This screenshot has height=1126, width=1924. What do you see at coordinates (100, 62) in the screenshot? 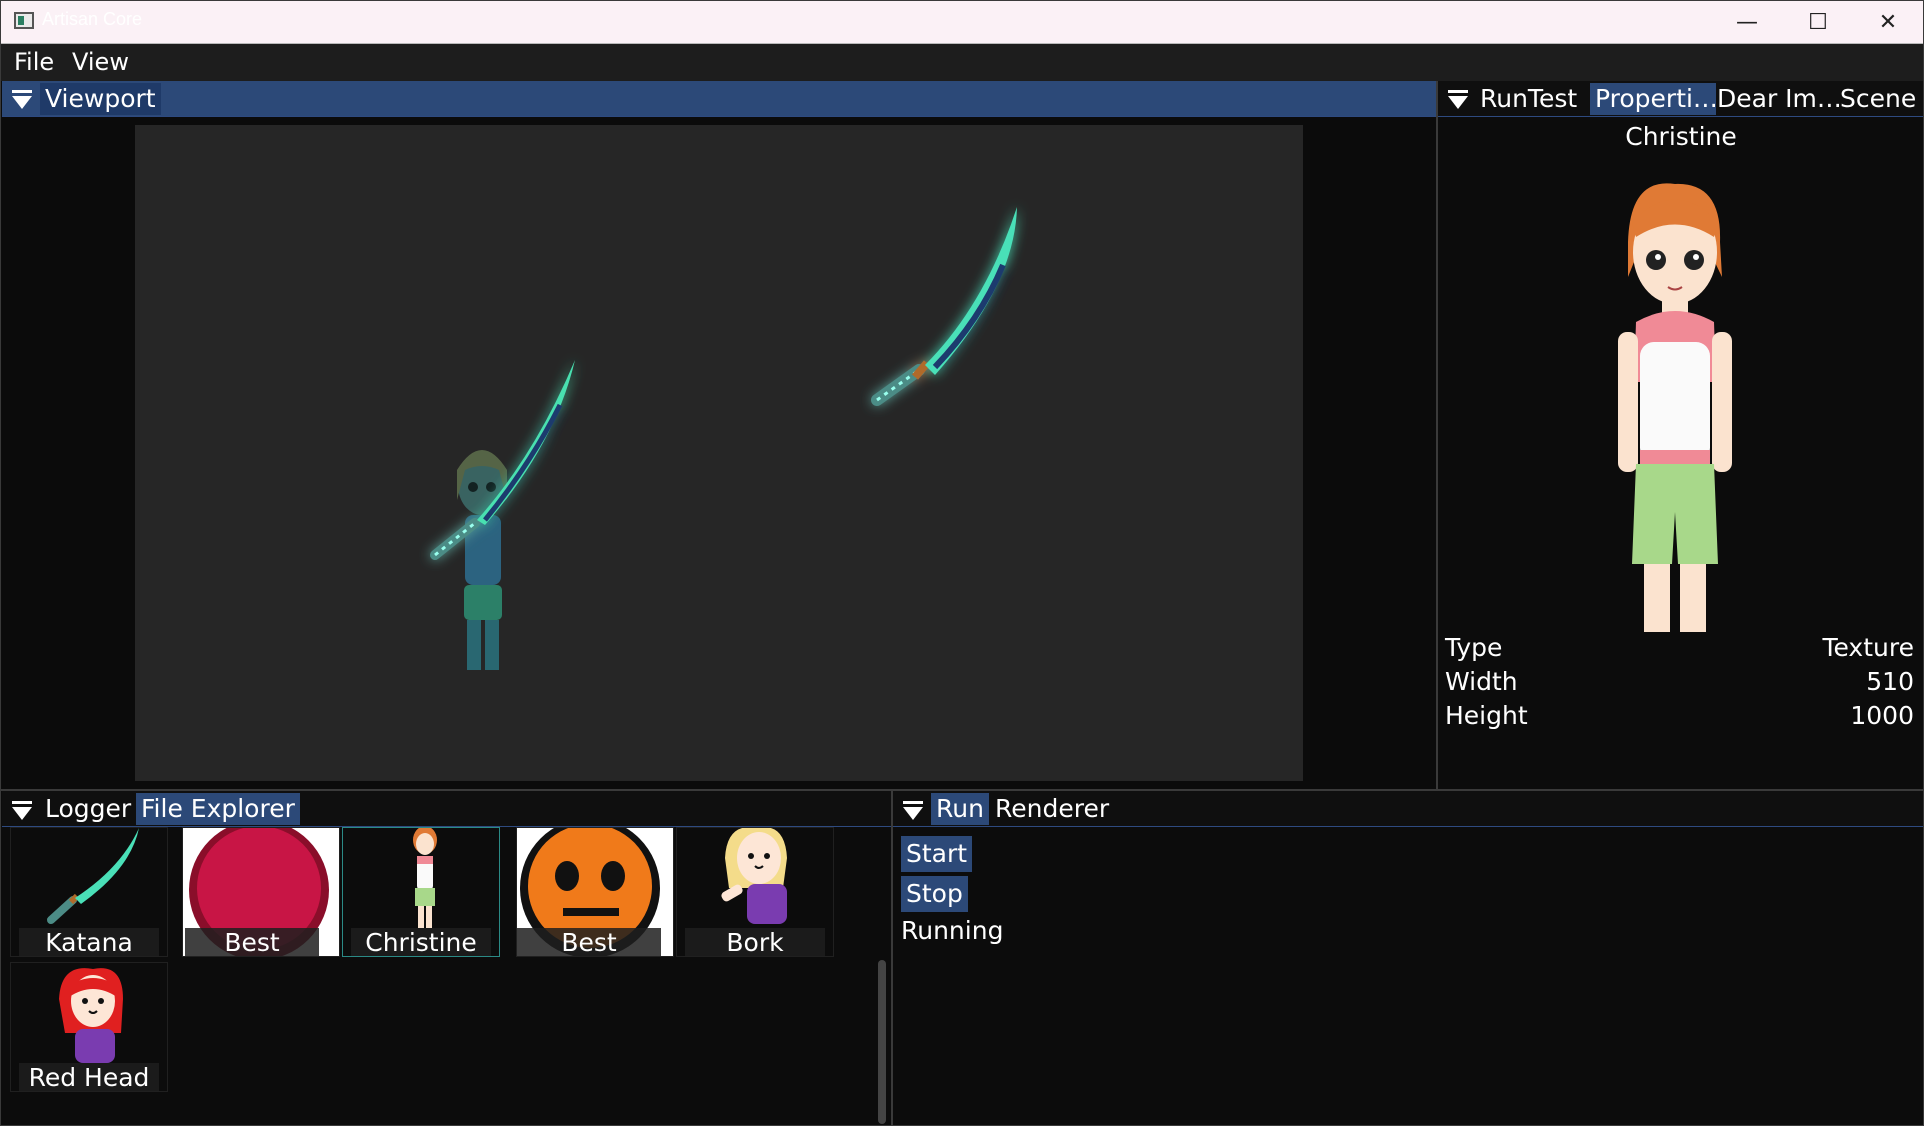
I see `menu-view: View` at bounding box center [100, 62].